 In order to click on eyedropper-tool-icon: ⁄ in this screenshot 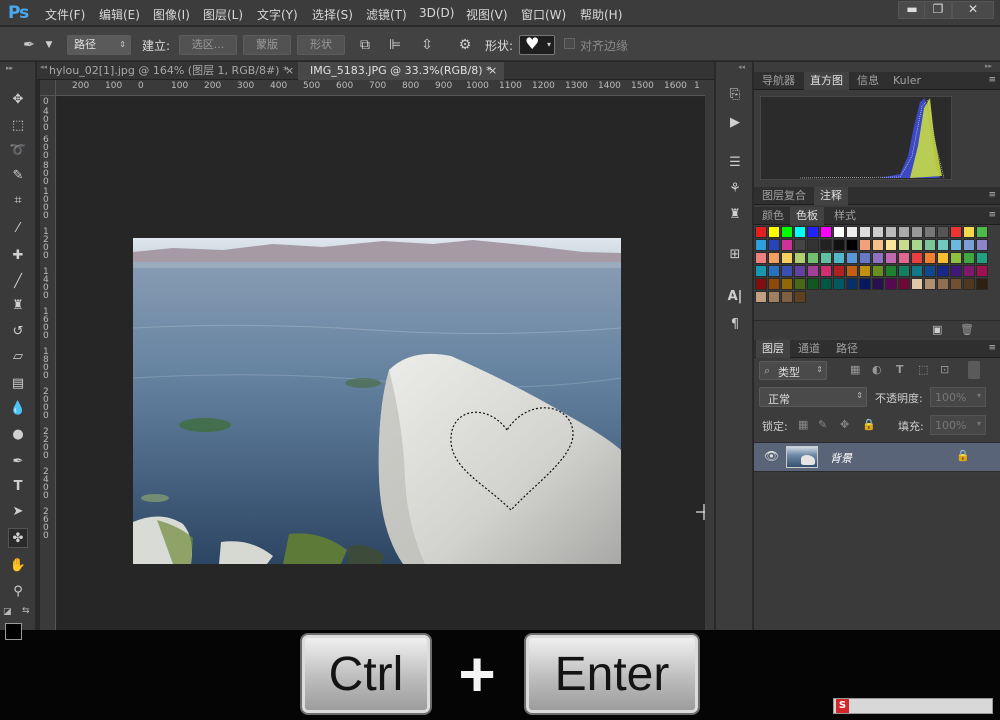, I will do `click(18, 229)`.